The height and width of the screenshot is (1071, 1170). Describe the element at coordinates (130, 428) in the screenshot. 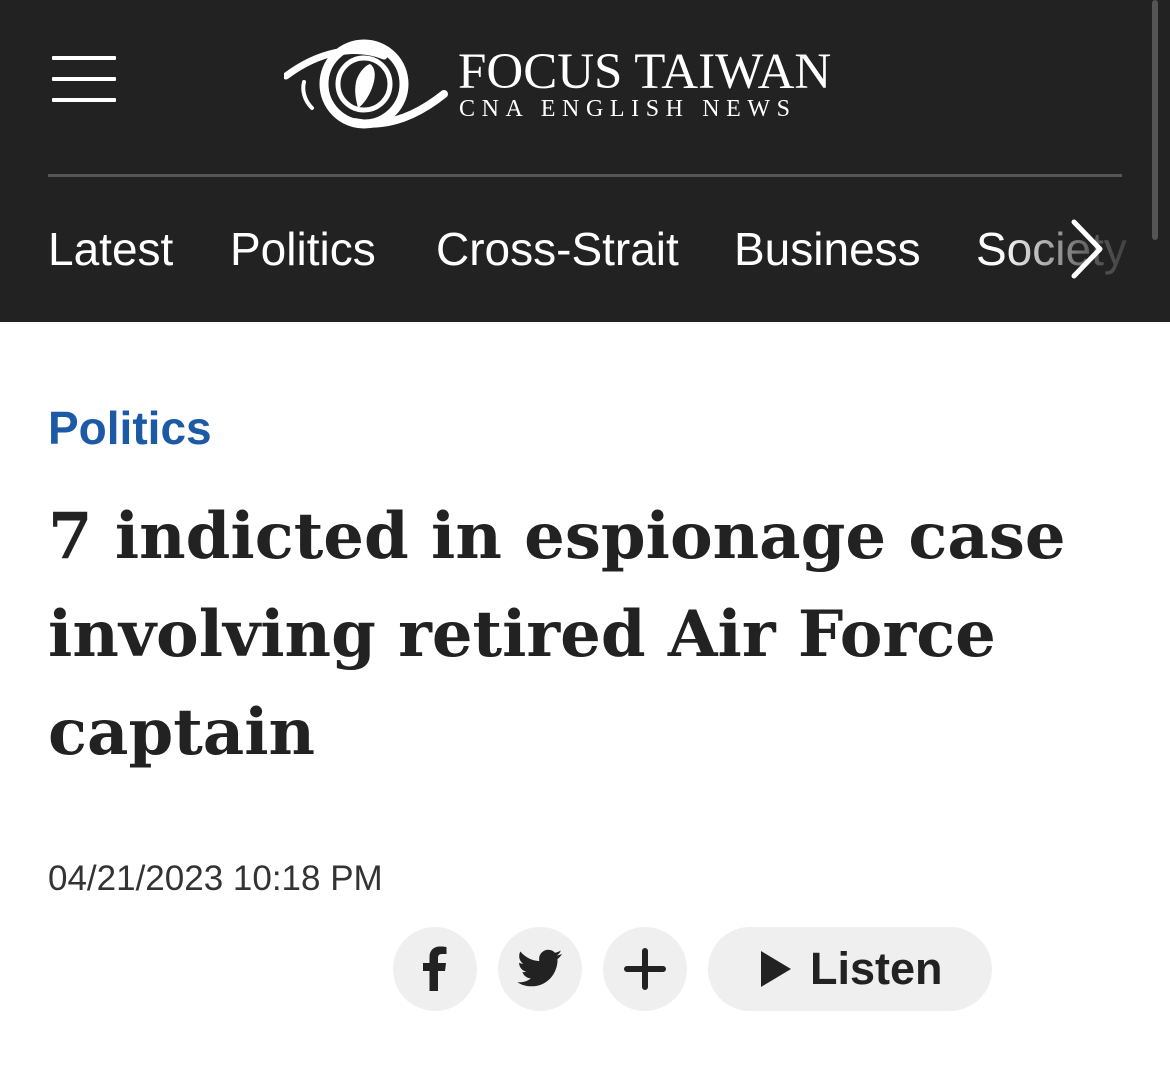

I see `article-category: Politics` at that location.